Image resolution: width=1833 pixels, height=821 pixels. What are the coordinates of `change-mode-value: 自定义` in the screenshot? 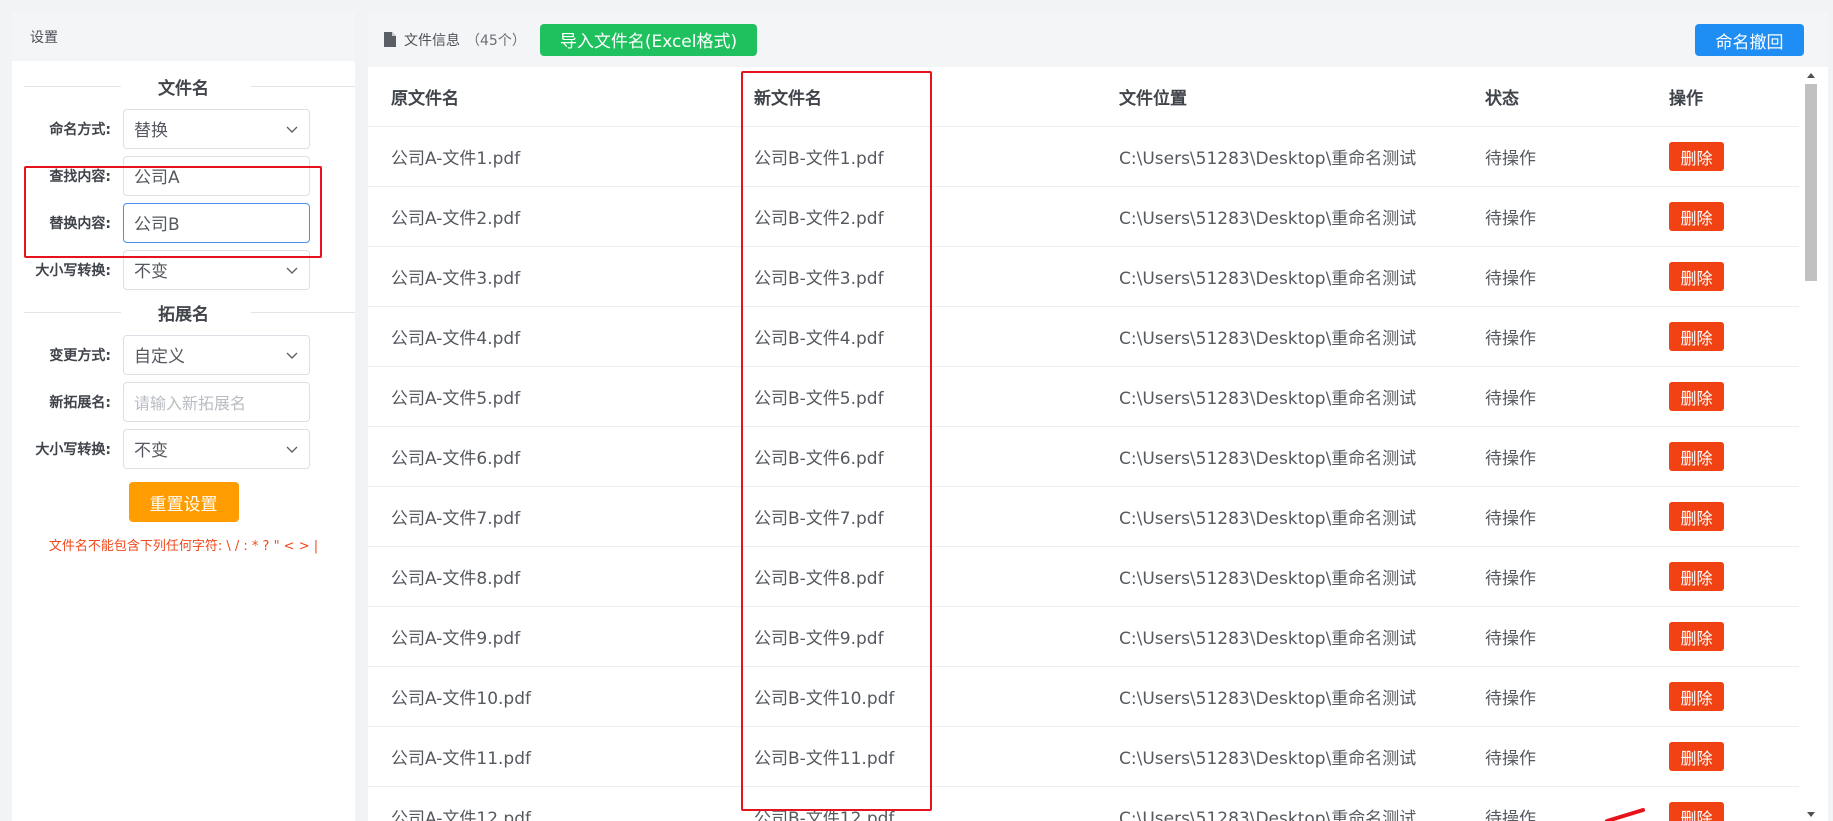 It's located at (159, 357).